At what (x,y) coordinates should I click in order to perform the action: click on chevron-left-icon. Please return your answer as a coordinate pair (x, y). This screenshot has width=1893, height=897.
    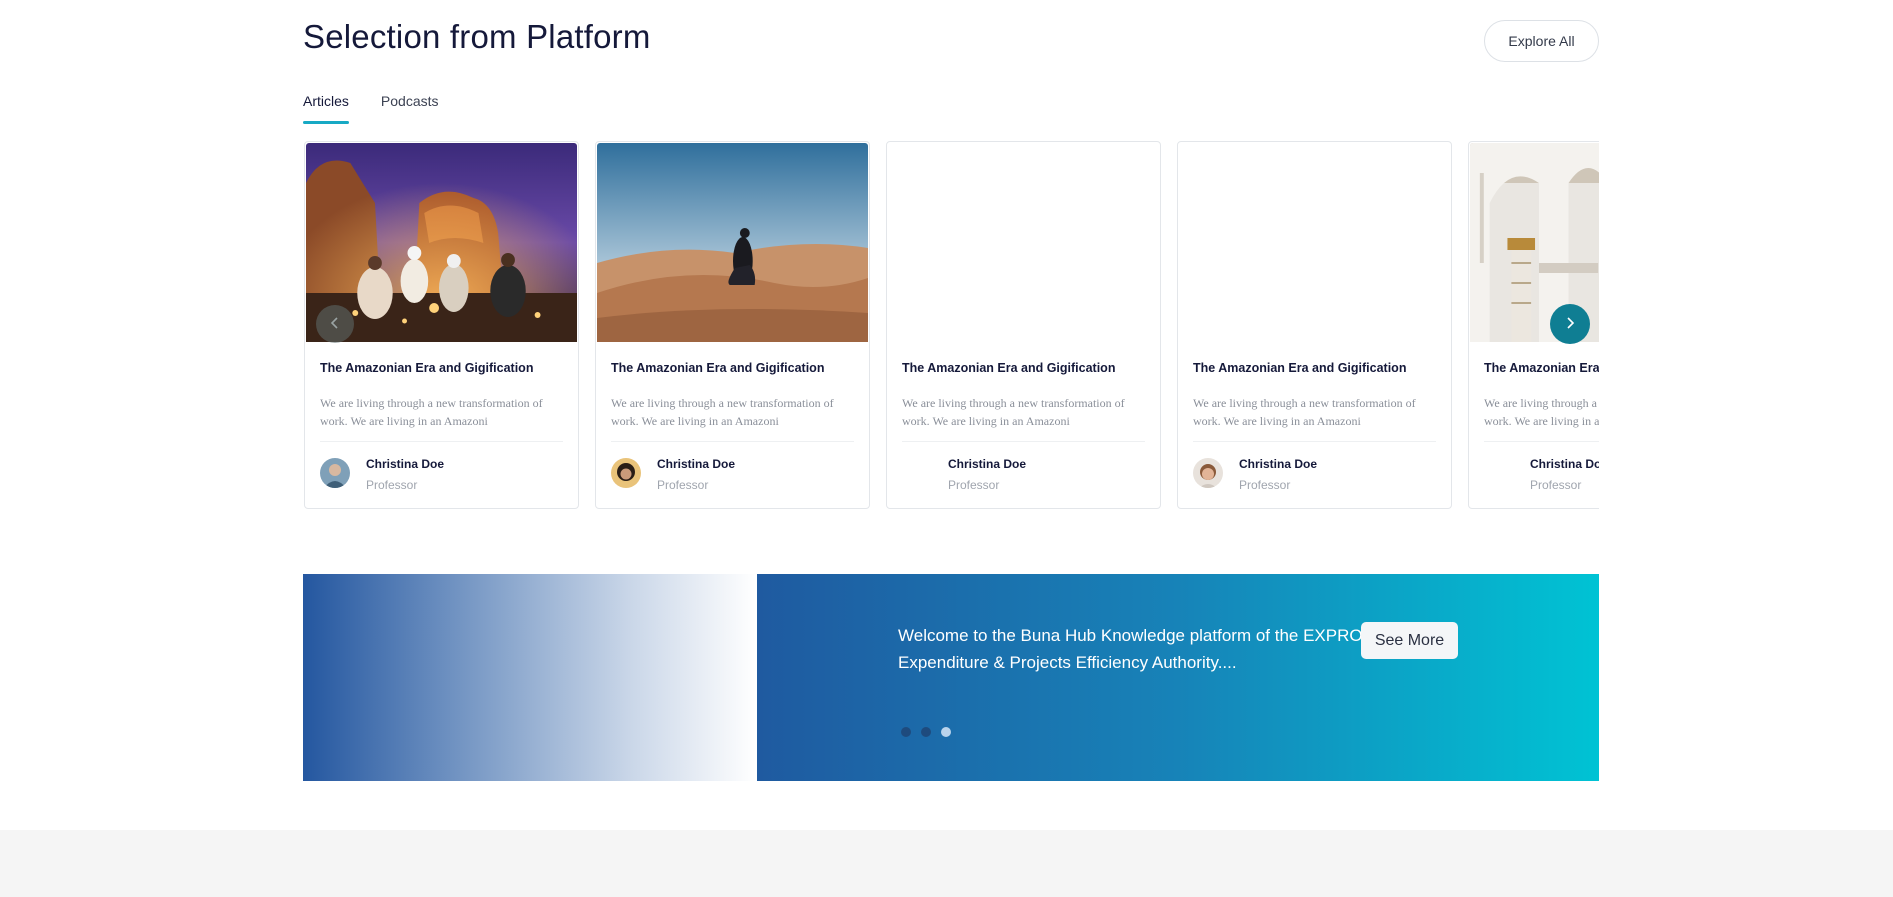
    Looking at the image, I should click on (335, 324).